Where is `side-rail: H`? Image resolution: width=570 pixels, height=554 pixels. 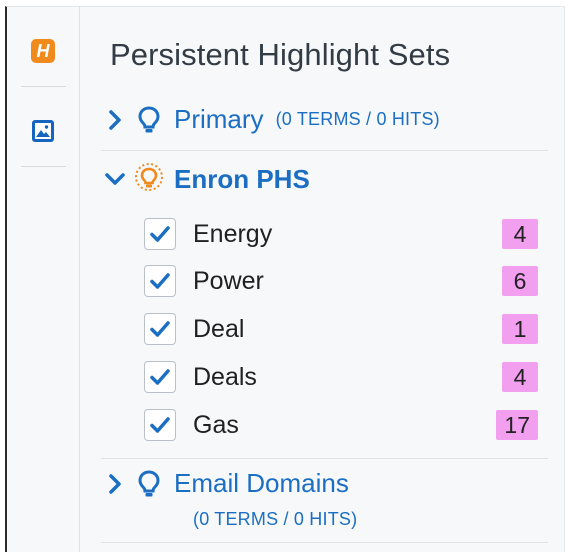 side-rail: H is located at coordinates (43, 279).